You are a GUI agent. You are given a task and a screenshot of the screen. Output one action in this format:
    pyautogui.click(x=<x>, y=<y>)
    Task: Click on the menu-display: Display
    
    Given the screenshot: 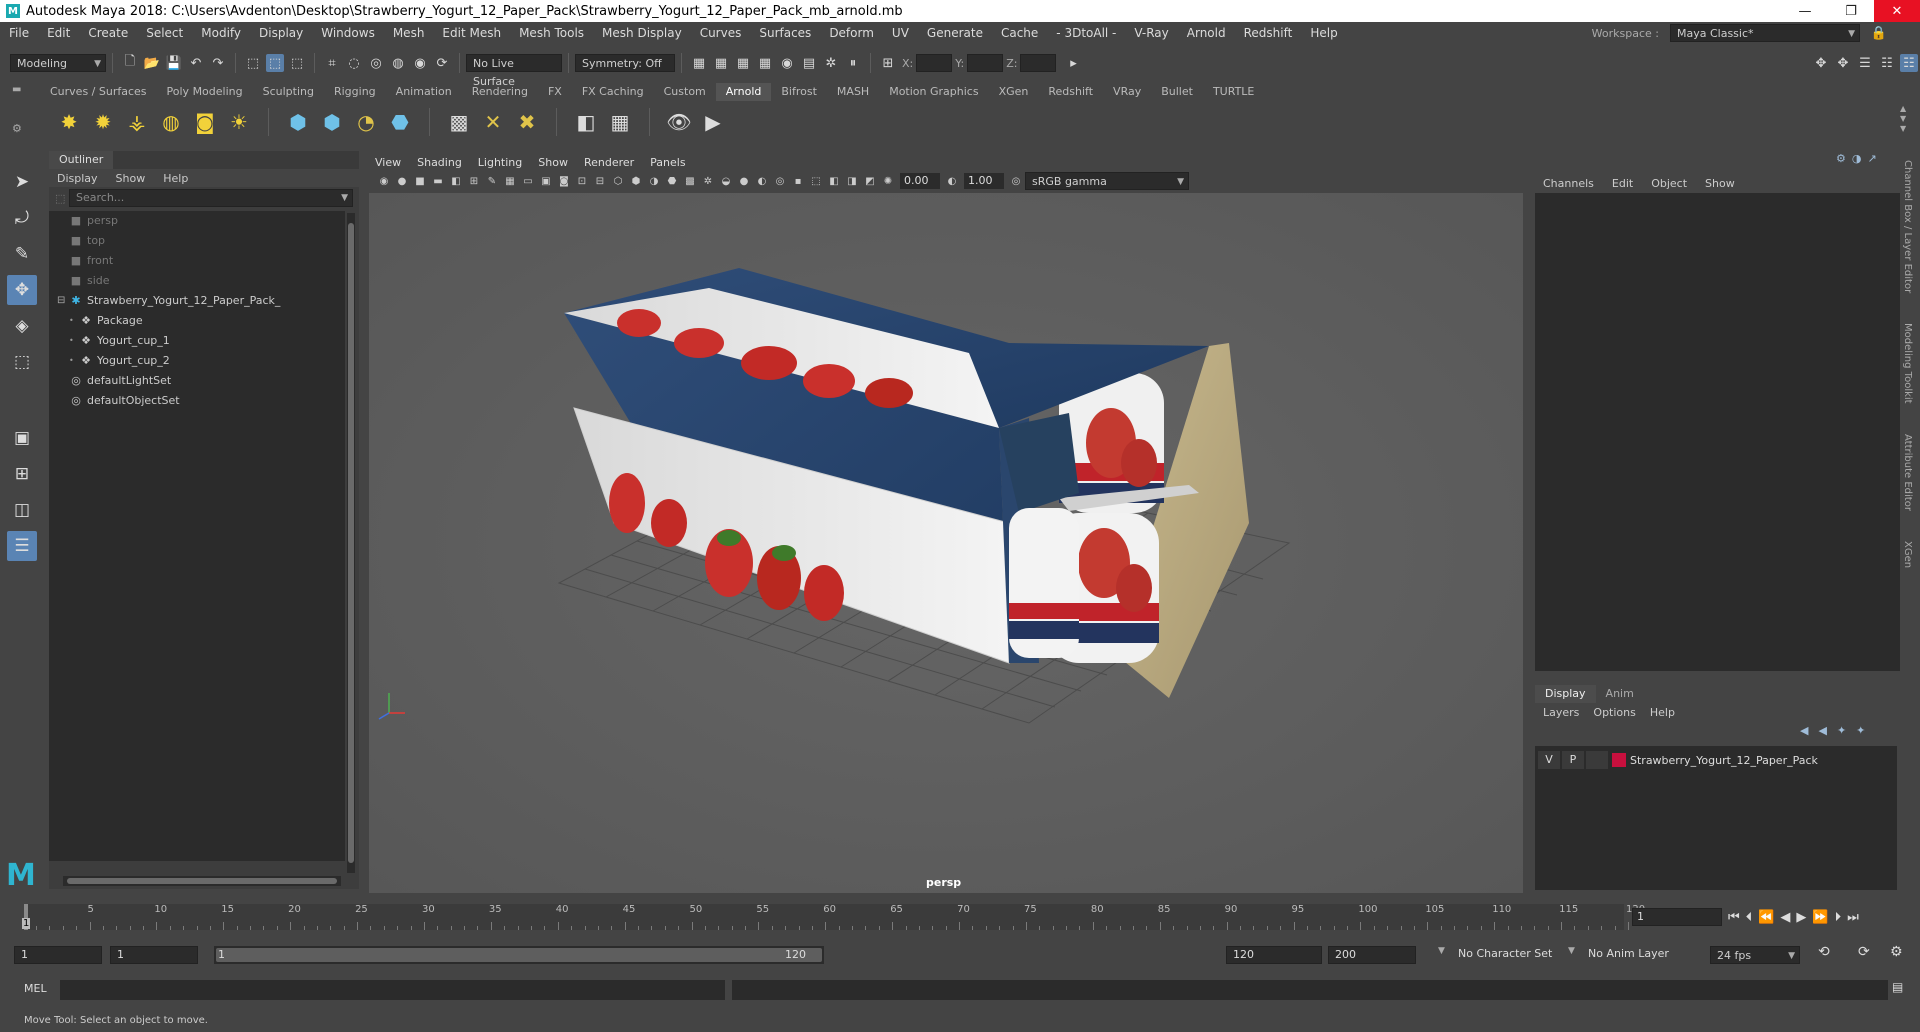 What is the action you would take?
    pyautogui.click(x=281, y=33)
    